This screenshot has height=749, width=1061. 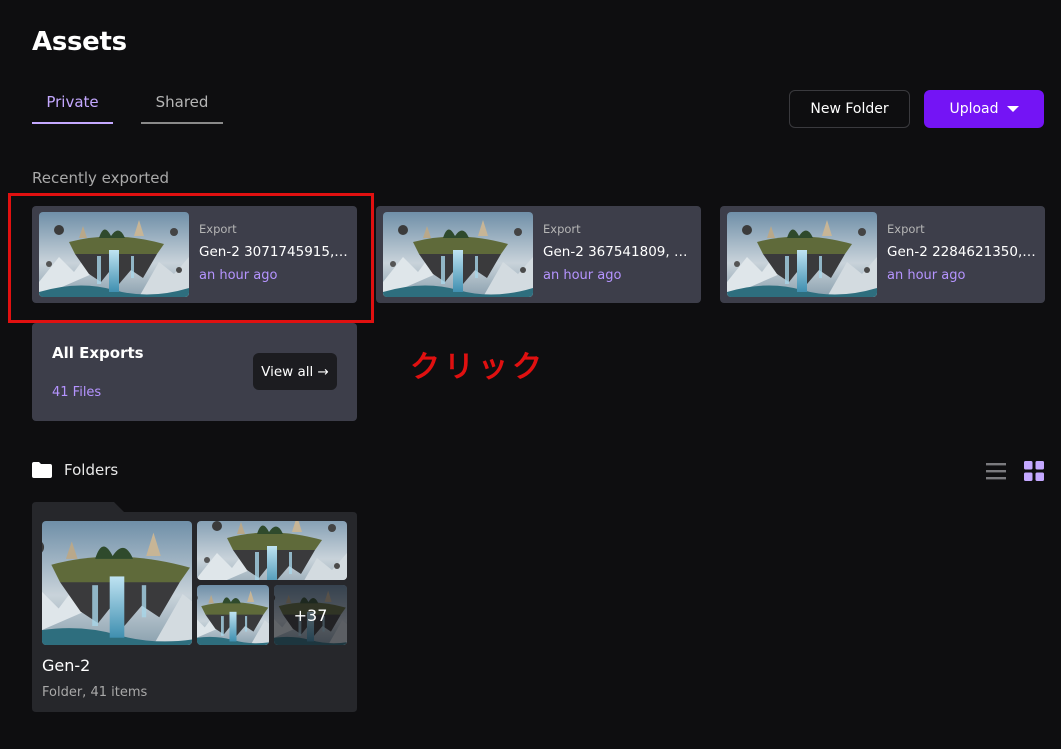 I want to click on folder-preview-image: +37, so click(x=310, y=615).